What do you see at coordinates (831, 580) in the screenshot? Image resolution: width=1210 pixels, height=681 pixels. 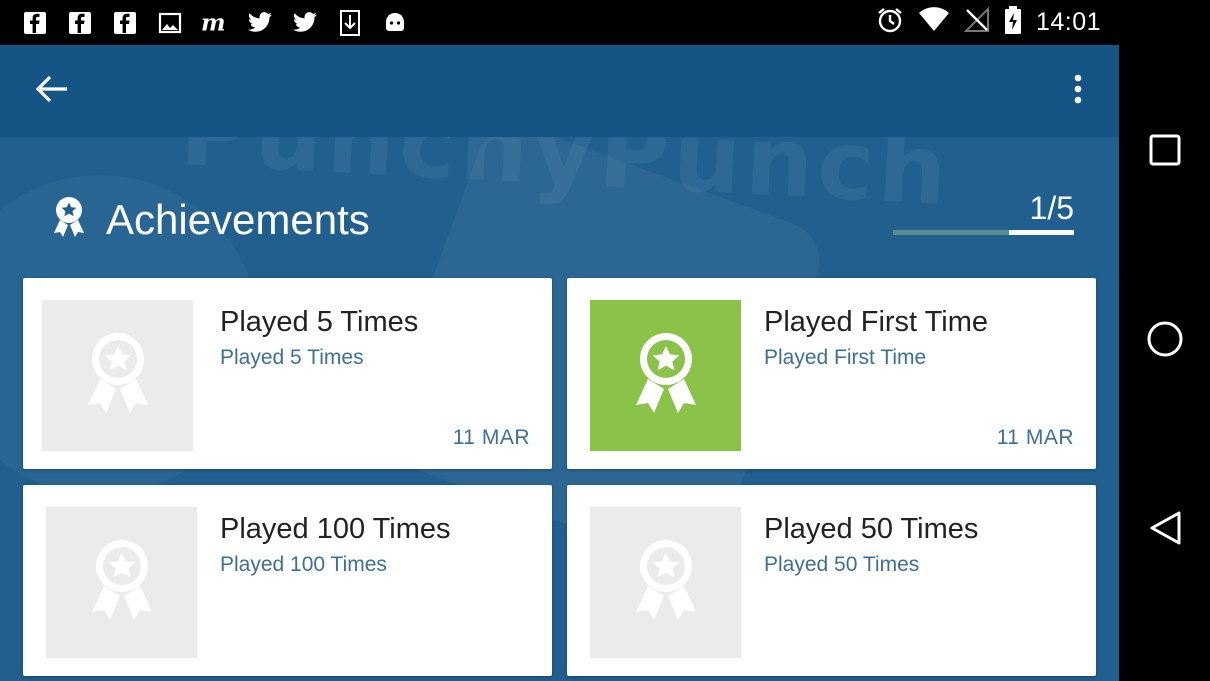 I see `achievement-card: Played 50 Times Played 50 Times` at bounding box center [831, 580].